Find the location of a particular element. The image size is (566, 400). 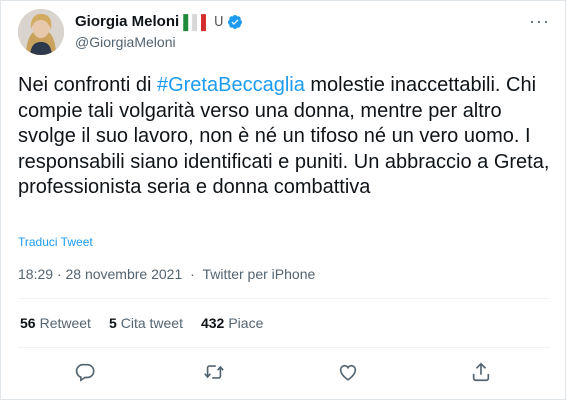

avatar is located at coordinates (41, 32).